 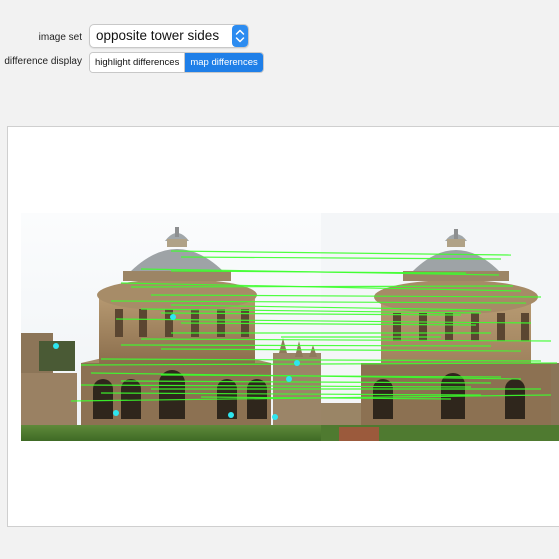 I want to click on image-set-selected-value: opposite tower sides, so click(x=158, y=35).